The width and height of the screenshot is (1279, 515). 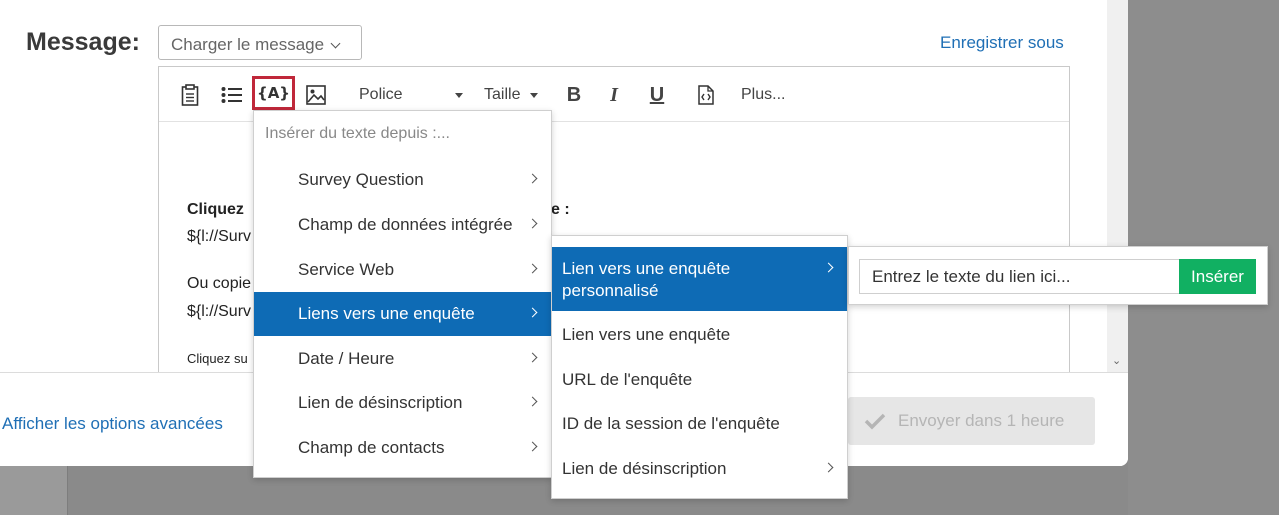 I want to click on message-label: Message:, so click(x=83, y=42).